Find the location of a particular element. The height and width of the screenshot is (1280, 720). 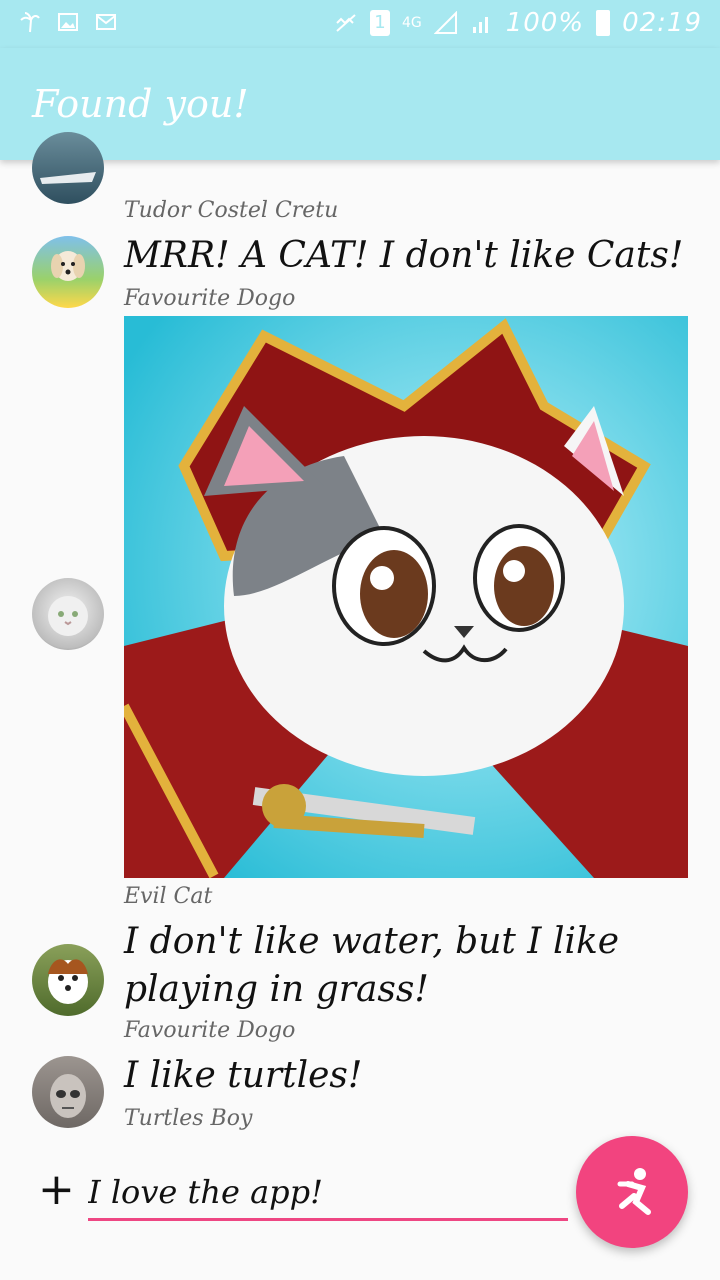

add-attachment-button: + is located at coordinates (56, 1190).